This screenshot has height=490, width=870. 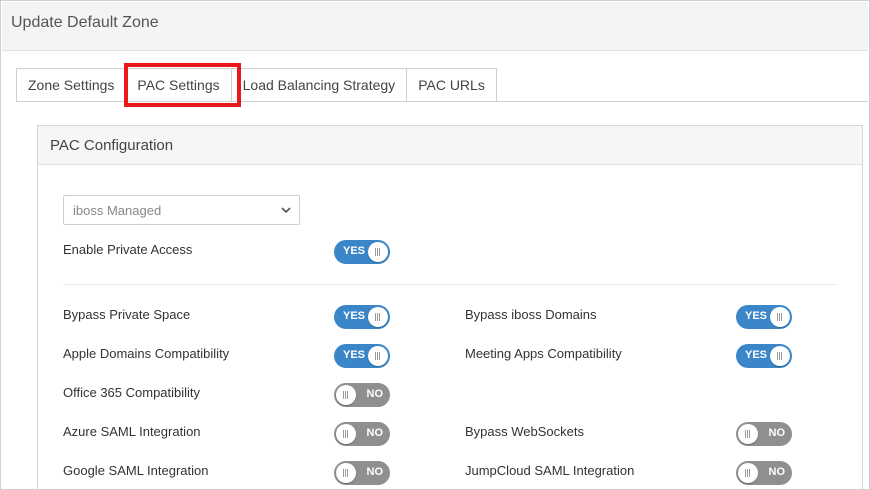 I want to click on enable-private-access-label: Enable Private Access, so click(x=128, y=249).